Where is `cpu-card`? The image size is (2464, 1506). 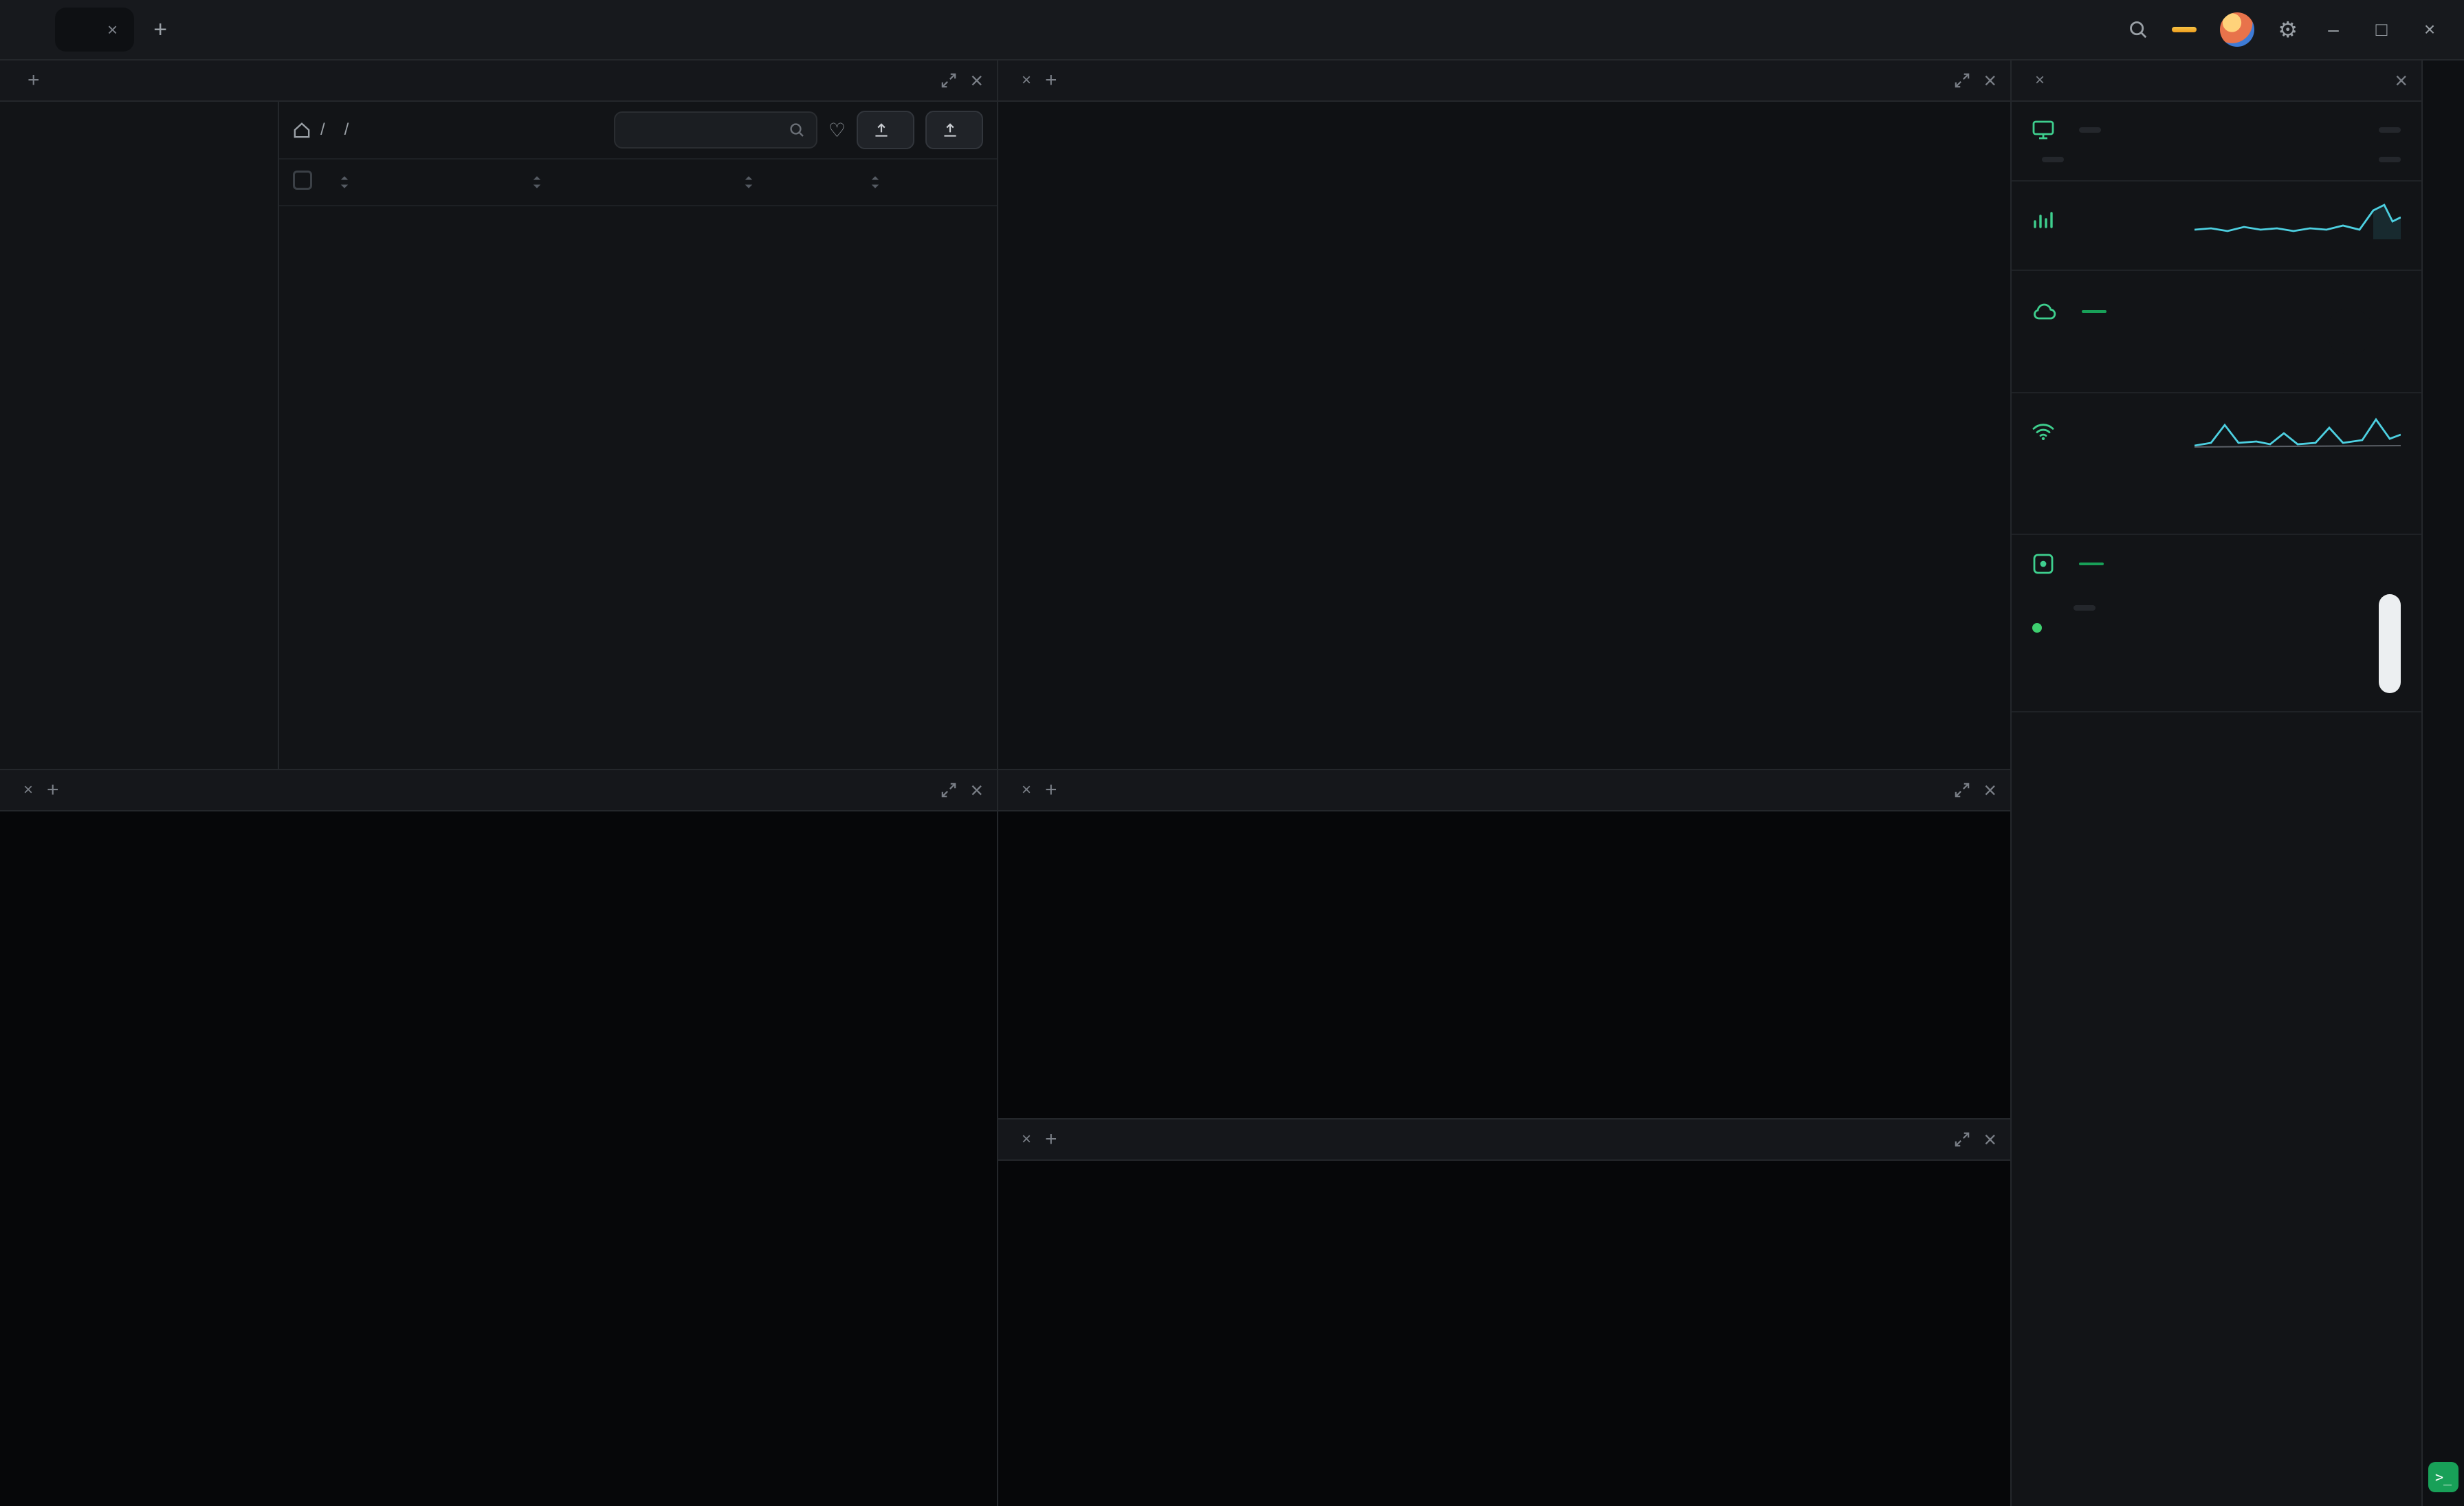 cpu-card is located at coordinates (2216, 226).